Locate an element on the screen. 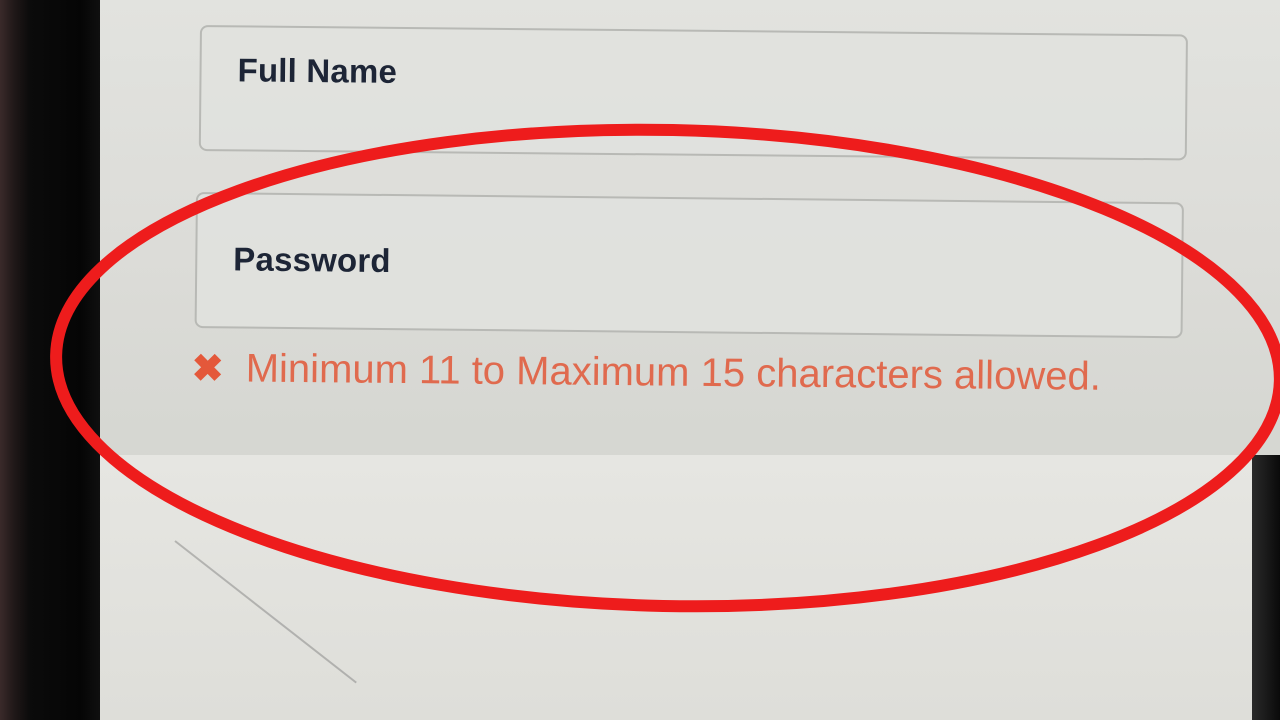 The height and width of the screenshot is (720, 1280). phone-bezel is located at coordinates (55, 360).